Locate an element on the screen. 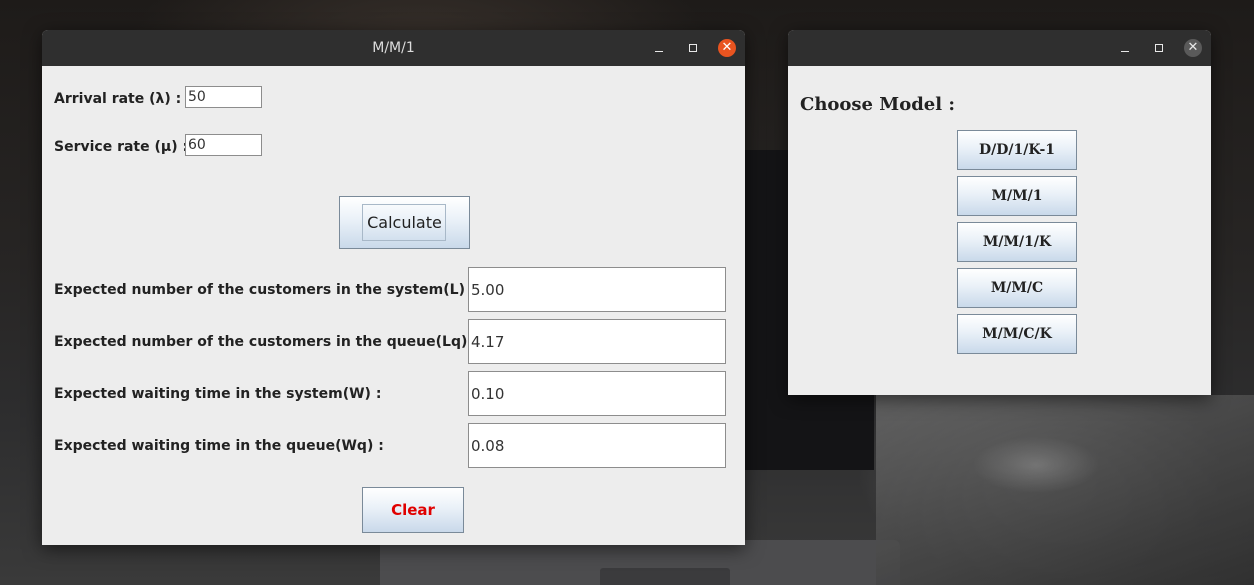 The width and height of the screenshot is (1254, 585). model-button-mmck: M/M/C/K is located at coordinates (1017, 334).